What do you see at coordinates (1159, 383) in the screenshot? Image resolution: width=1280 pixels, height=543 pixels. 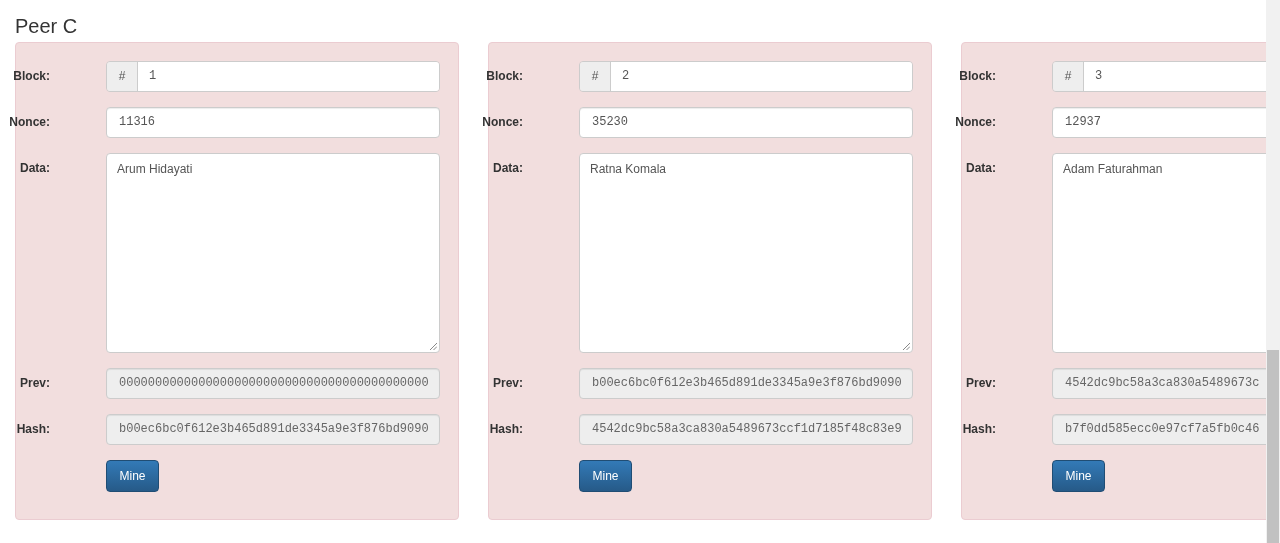 I see `prev-hash-field: 4542dc9bc58a3ca830a5489673c` at bounding box center [1159, 383].